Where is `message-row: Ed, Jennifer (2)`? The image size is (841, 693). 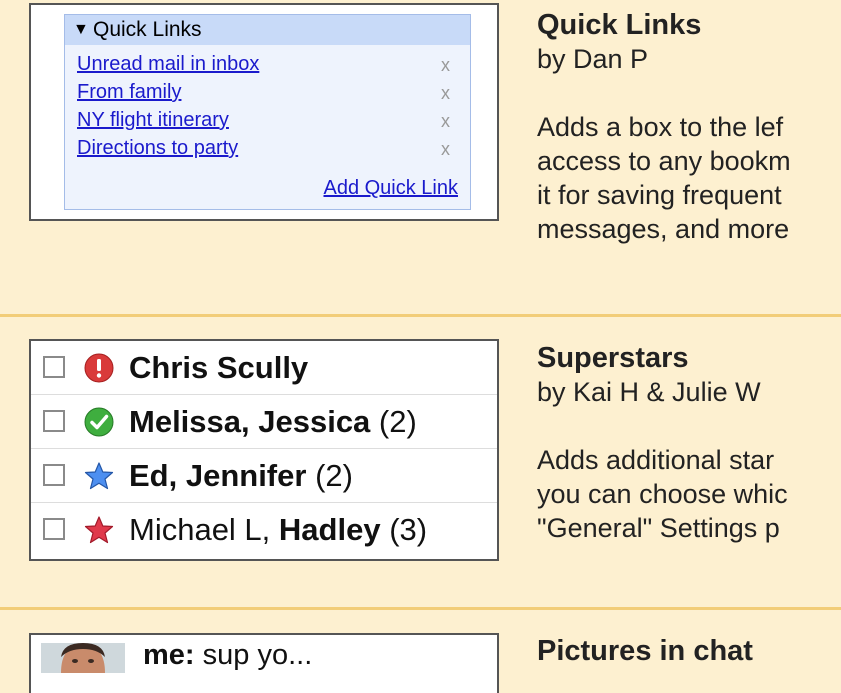
message-row: Ed, Jennifer (2) is located at coordinates (264, 476).